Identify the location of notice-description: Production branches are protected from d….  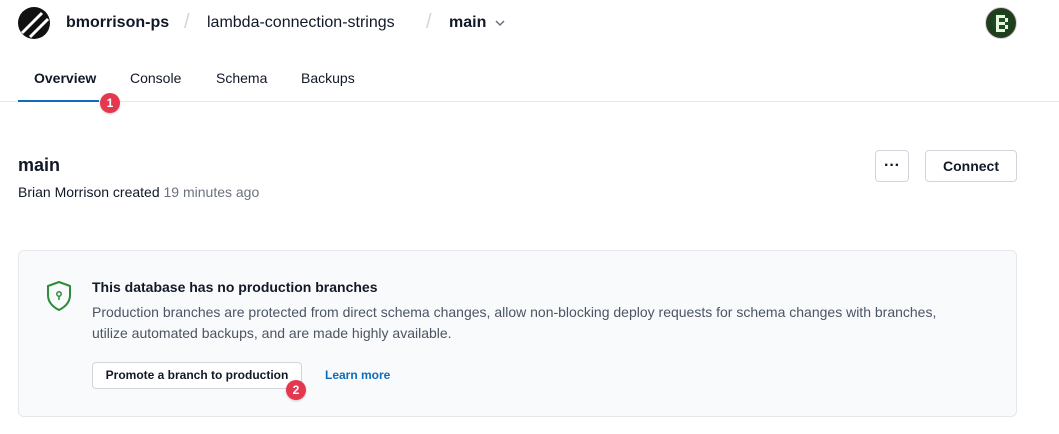
(514, 322).